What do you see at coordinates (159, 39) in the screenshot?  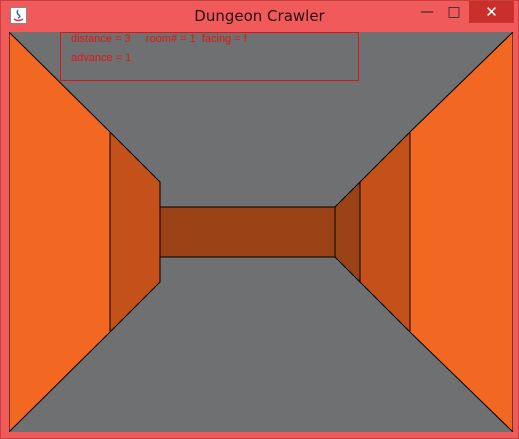 I see `hud-status-line: distance = 3 room# = 1 facing = f` at bounding box center [159, 39].